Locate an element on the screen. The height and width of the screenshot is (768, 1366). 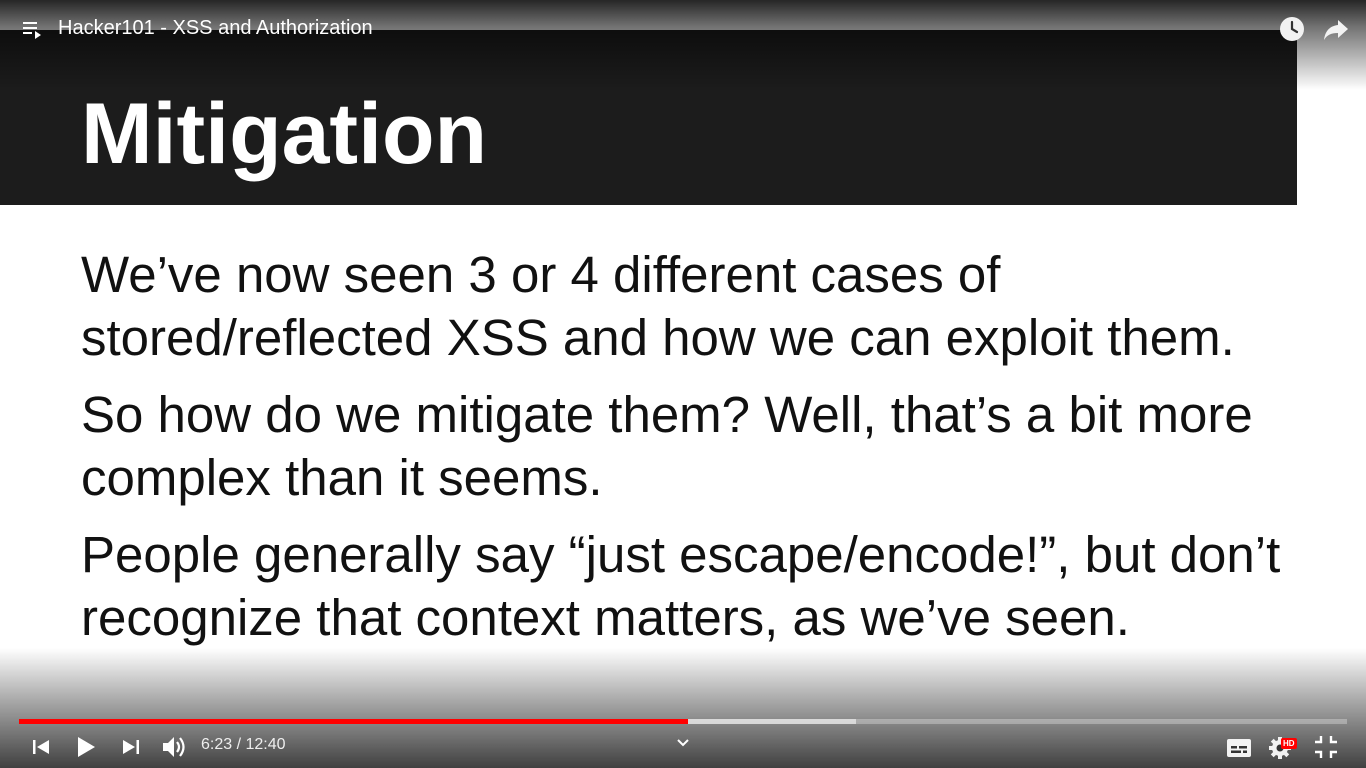
skip-next-icon is located at coordinates (131, 747).